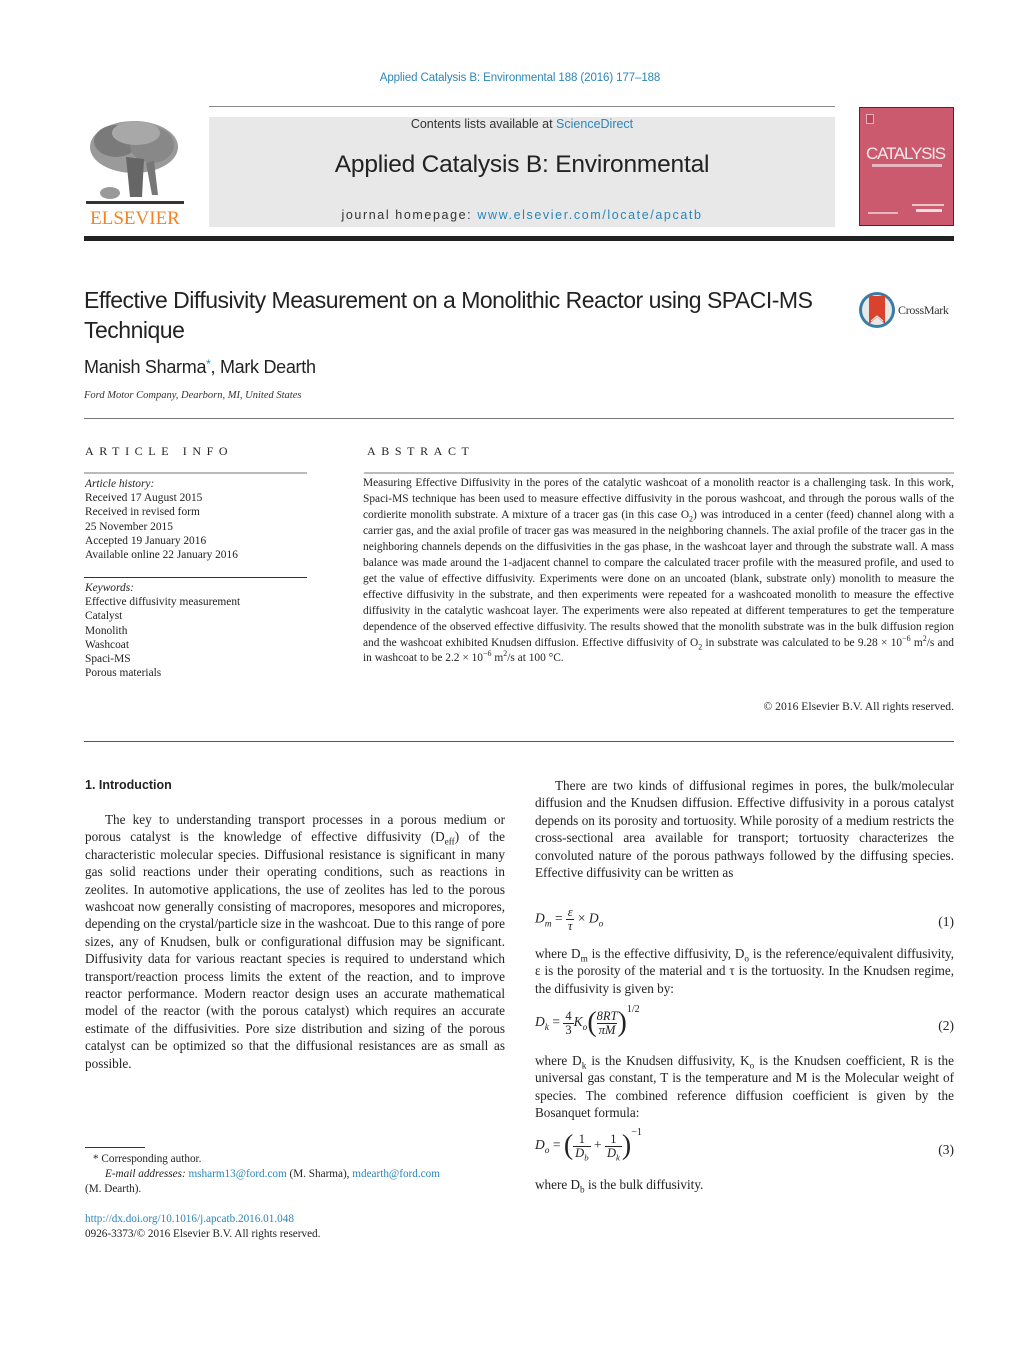 The height and width of the screenshot is (1351, 1020). Describe the element at coordinates (619, 1186) in the screenshot. I see `body-paragraph: where Db is the bulk diffusivity.` at that location.